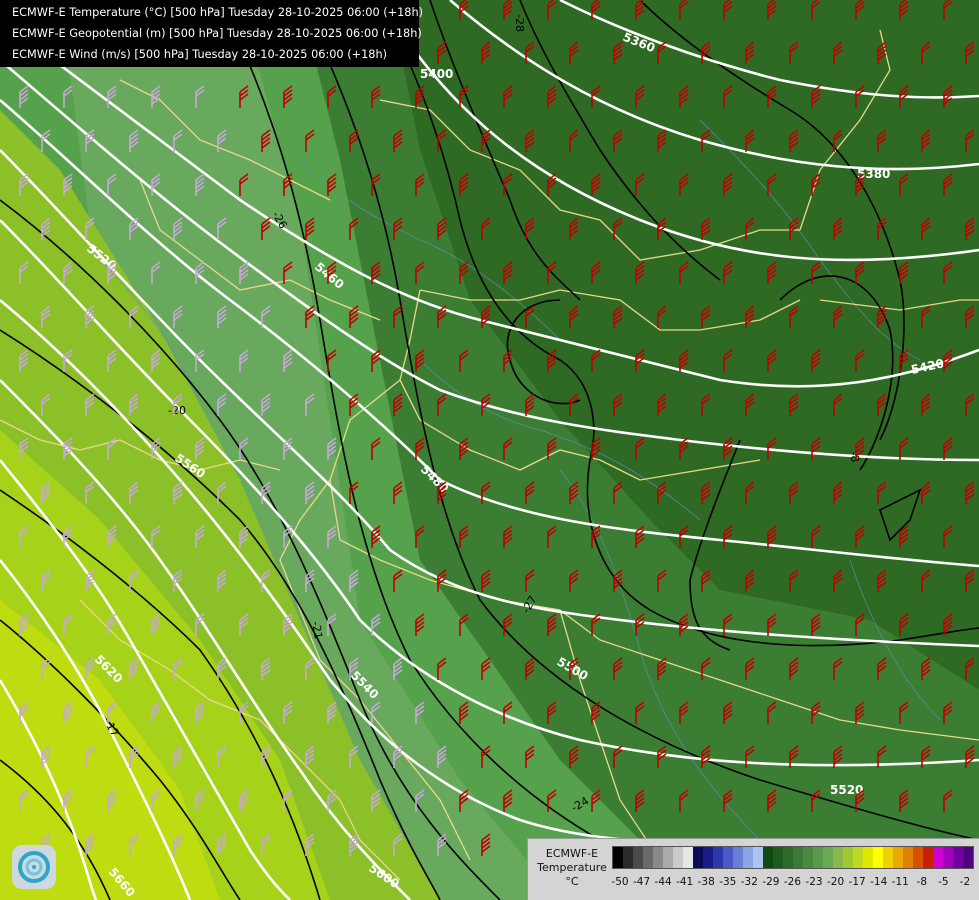  I want to click on legend-tick-label: -2, so click(965, 882).